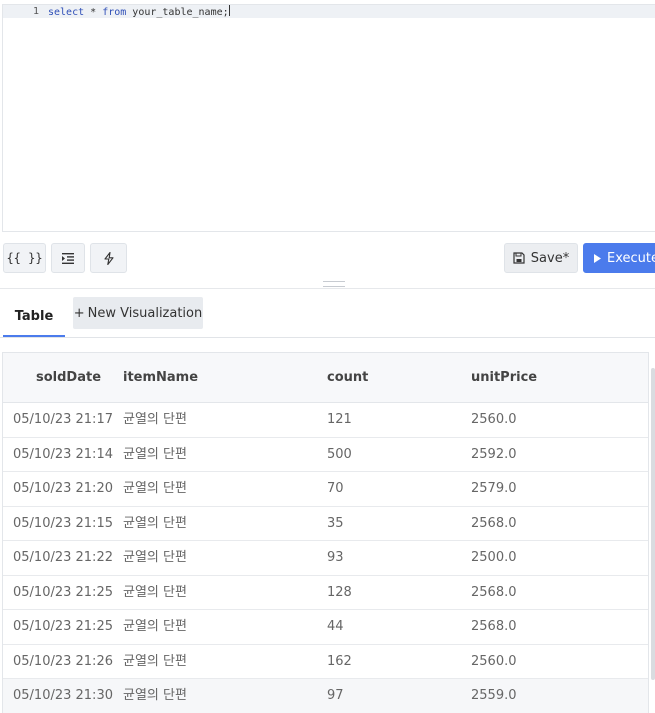 The image size is (655, 713). Describe the element at coordinates (335, 557) in the screenshot. I see `table-cell: 93` at that location.